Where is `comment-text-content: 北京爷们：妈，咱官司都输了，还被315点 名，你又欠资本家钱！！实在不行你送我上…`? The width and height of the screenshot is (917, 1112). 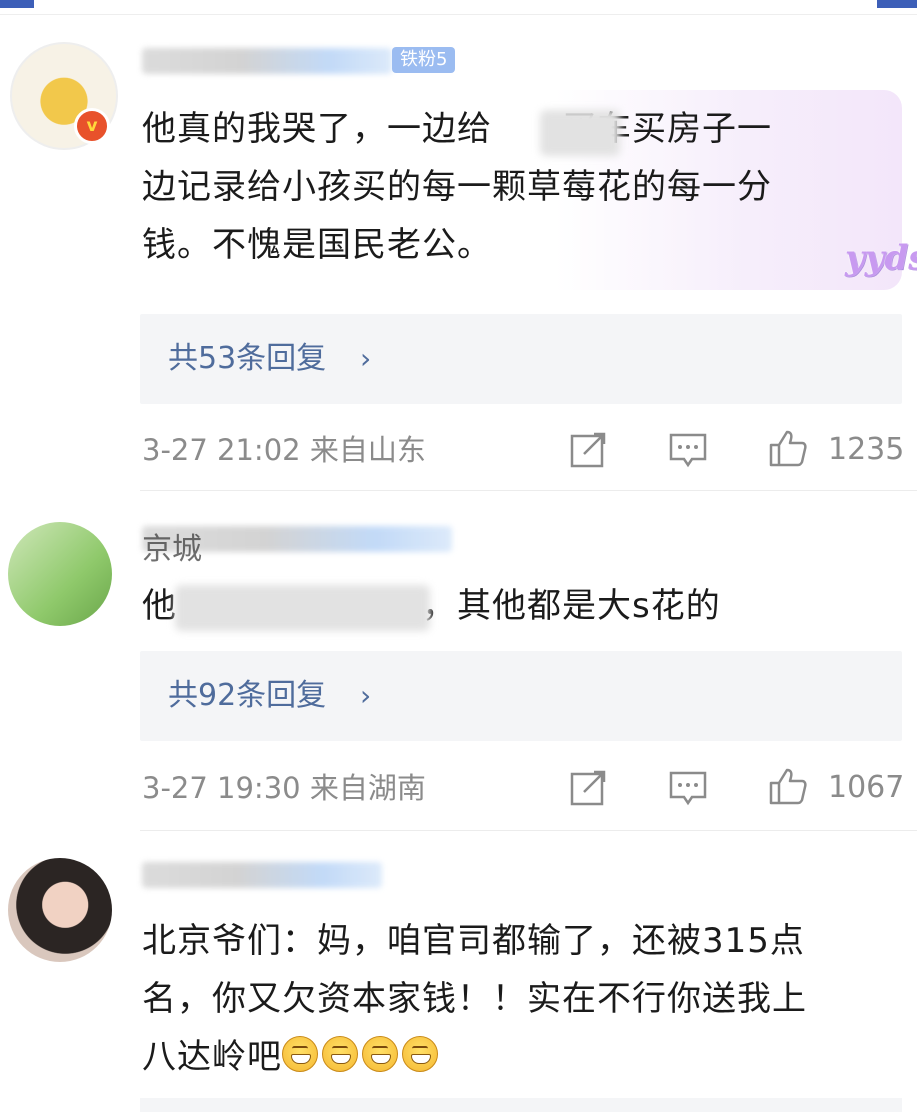 comment-text-content: 北京爷们：妈，咱官司都输了，还被315点 名，你又欠资本家钱！！实在不行你送我上… is located at coordinates (474, 999).